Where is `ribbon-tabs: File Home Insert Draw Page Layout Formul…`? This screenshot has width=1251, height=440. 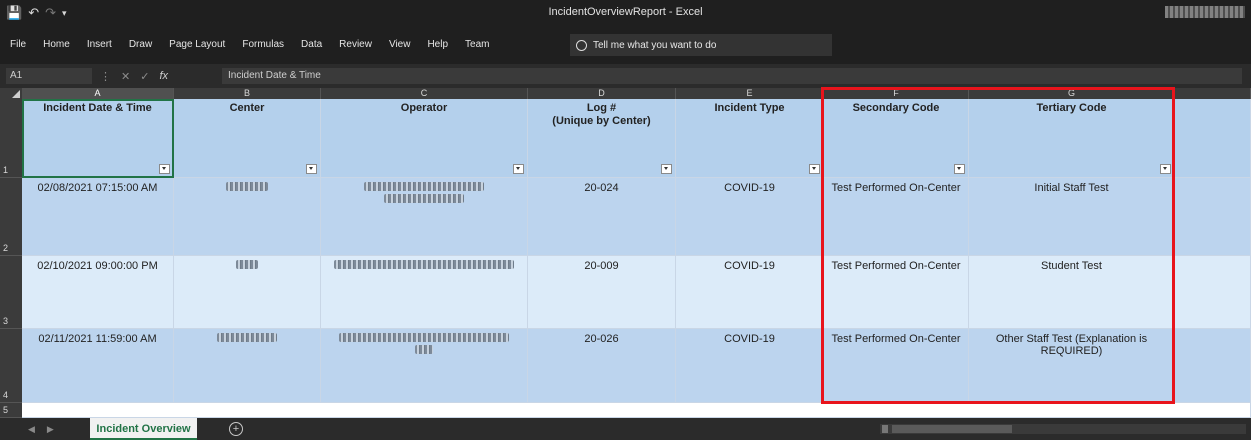
ribbon-tabs: File Home Insert Draw Page Layout Formul… is located at coordinates (258, 44).